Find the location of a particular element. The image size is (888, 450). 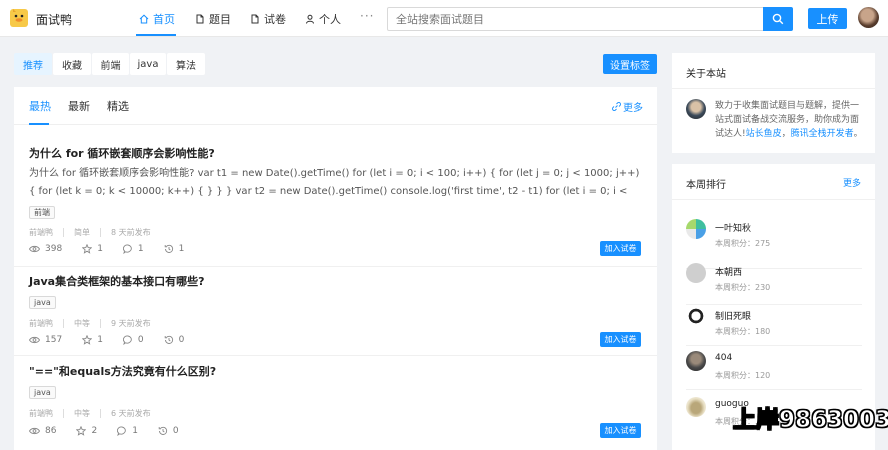

search-button is located at coordinates (778, 19).